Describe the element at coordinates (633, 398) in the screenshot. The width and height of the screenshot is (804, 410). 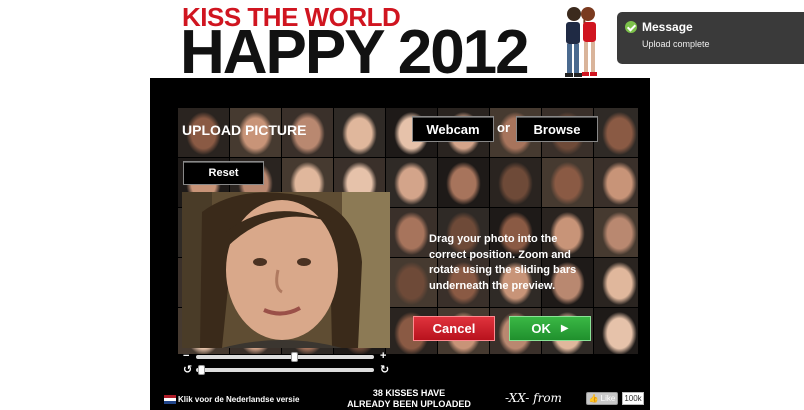
I see `like-count: 100k` at that location.